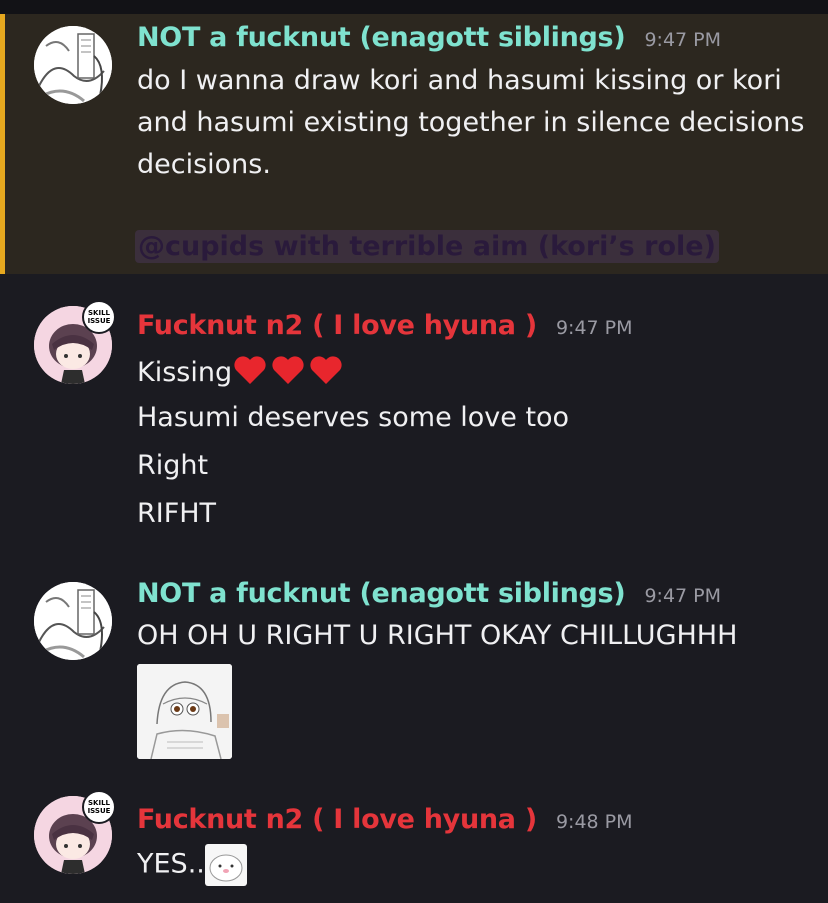  What do you see at coordinates (184, 711) in the screenshot?
I see `sketch-attachment-icon` at bounding box center [184, 711].